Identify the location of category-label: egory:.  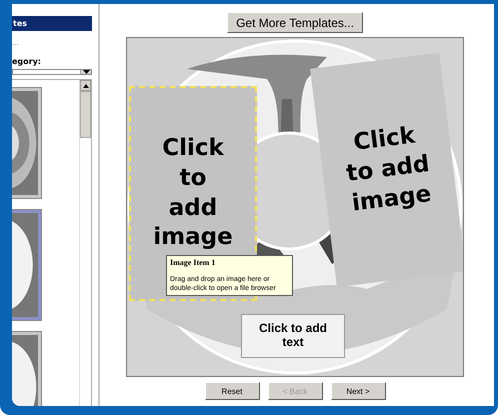
(27, 61).